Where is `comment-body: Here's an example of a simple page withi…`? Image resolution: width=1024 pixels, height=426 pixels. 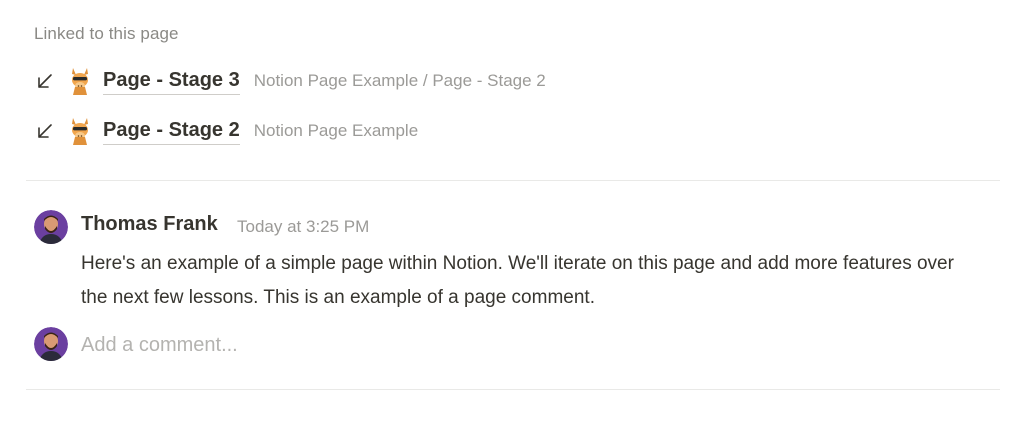 comment-body: Here's an example of a simple page withi… is located at coordinates (517, 280).